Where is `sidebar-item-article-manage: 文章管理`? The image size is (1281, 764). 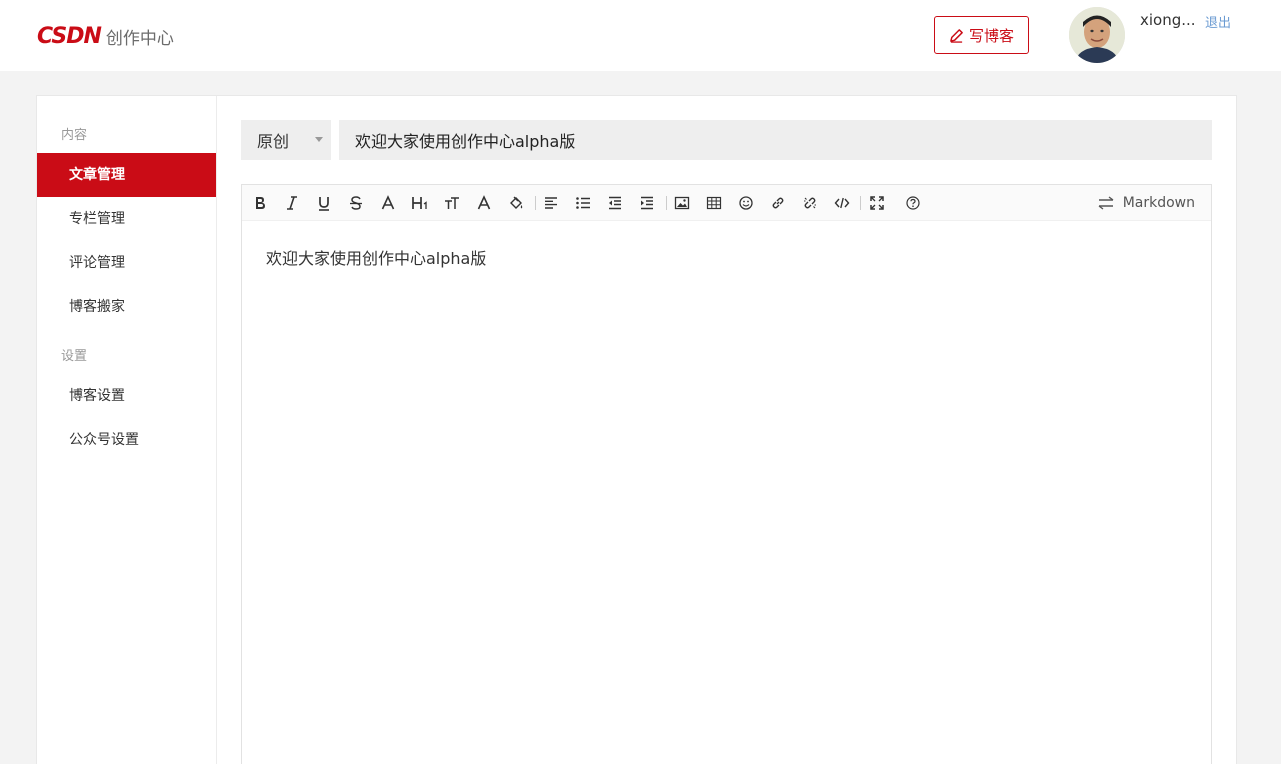
sidebar-item-article-manage: 文章管理 is located at coordinates (126, 175).